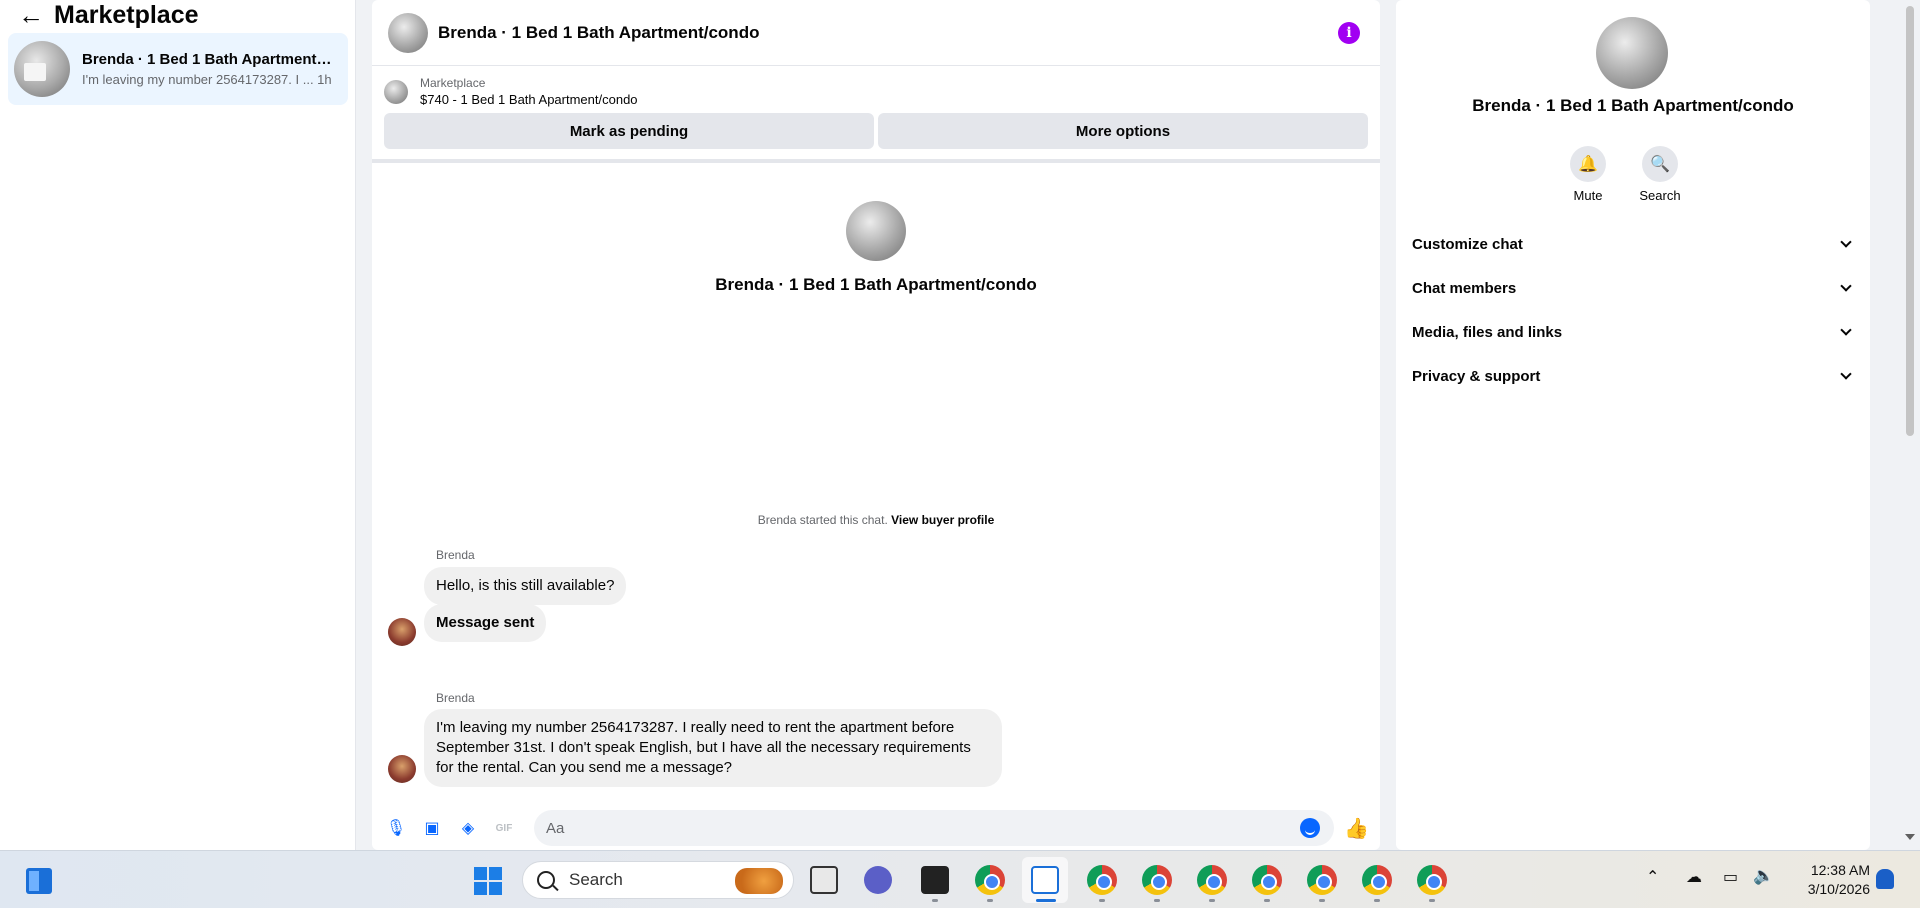 This screenshot has height=908, width=1920. I want to click on like-icon: 👍, so click(1356, 828).